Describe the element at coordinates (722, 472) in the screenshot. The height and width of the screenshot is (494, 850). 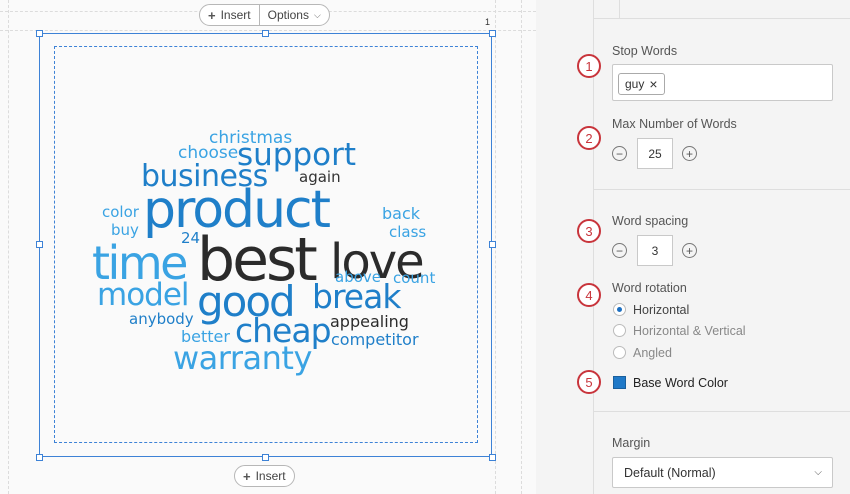
I see `margin-select: Default (Normal) ⌵` at that location.